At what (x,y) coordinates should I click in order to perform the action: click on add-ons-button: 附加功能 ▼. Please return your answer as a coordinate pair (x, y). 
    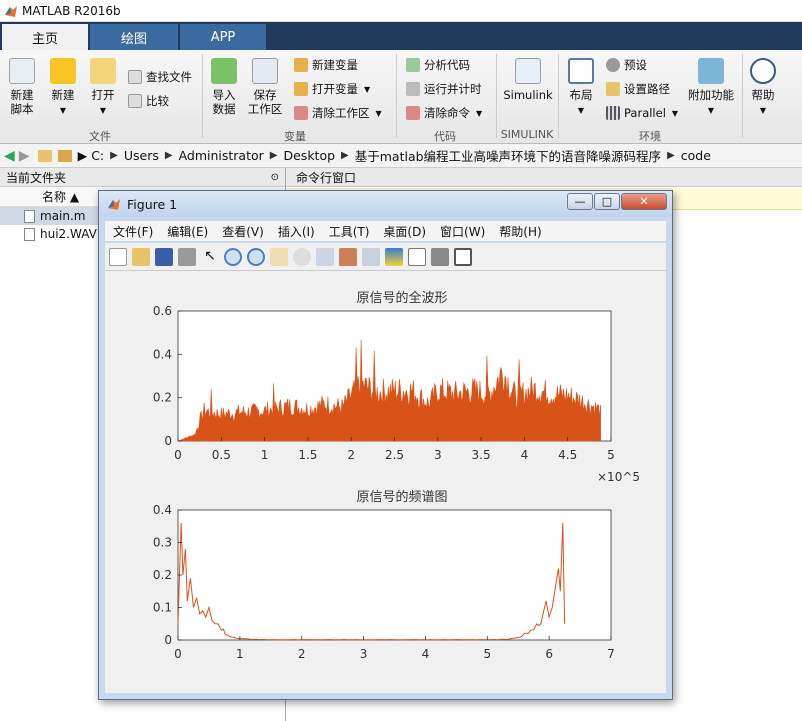
    Looking at the image, I should click on (711, 88).